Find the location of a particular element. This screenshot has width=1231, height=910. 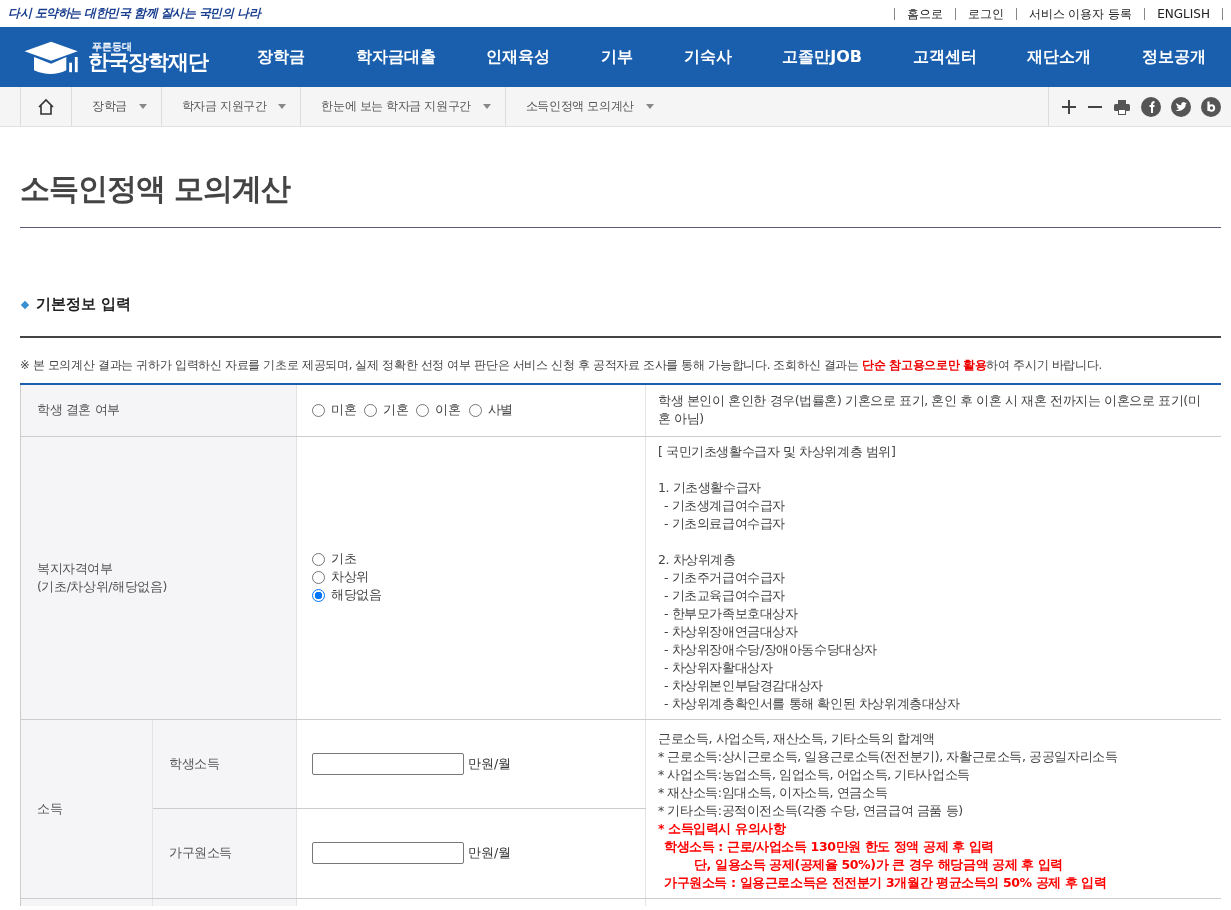

radio-label: 기초 is located at coordinates (344, 559).